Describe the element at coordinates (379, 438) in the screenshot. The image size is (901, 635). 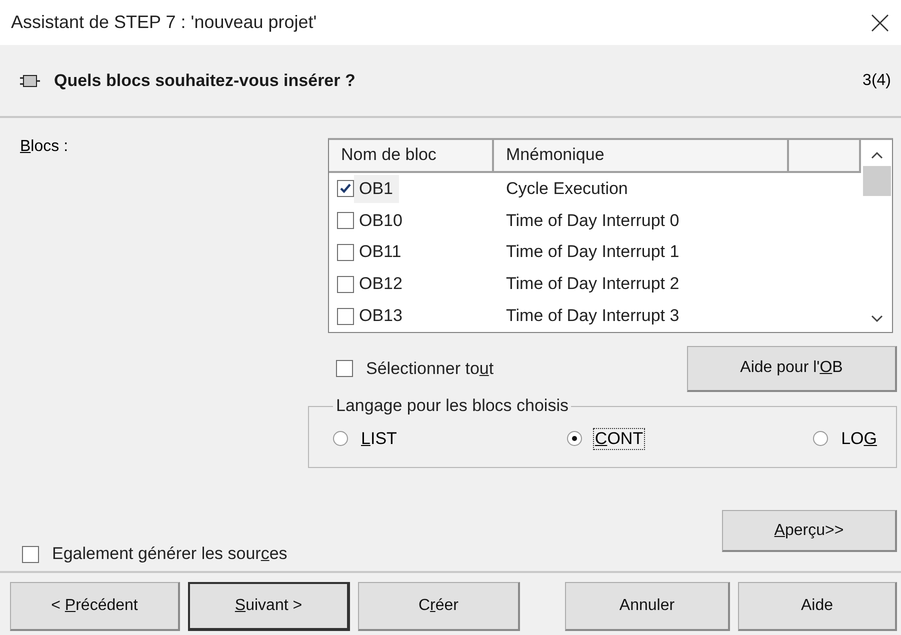
I see `radio-label: LIST` at that location.